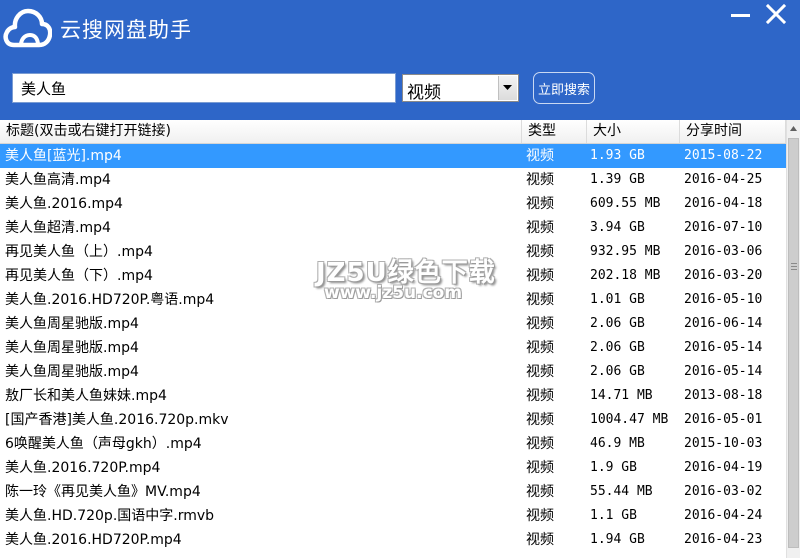 Image resolution: width=800 pixels, height=558 pixels. I want to click on table-row: 美人鱼.2016.mp4 视频 609.55 MB 2016-04-18, so click(393, 204).